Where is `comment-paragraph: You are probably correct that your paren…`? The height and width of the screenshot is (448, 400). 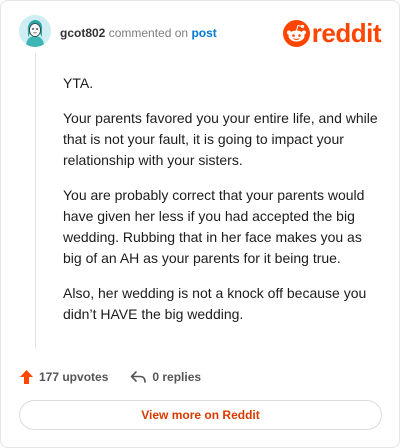
comment-paragraph: You are probably correct that your paren… is located at coordinates (214, 226).